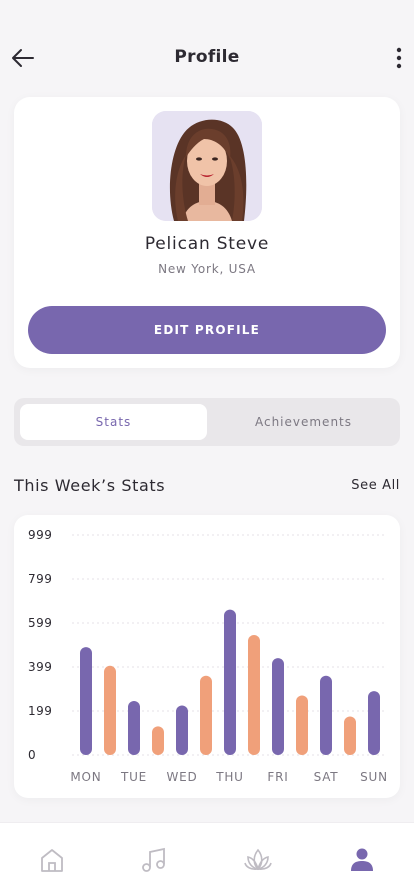 The width and height of the screenshot is (414, 896). What do you see at coordinates (40, 579) in the screenshot?
I see `y-tick-label: 799` at bounding box center [40, 579].